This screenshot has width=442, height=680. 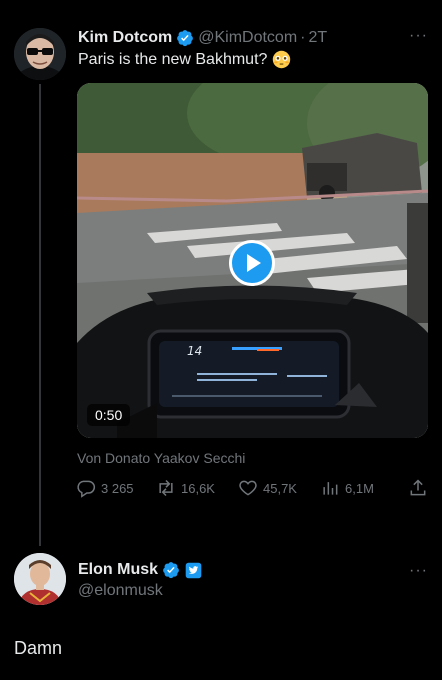 What do you see at coordinates (117, 488) in the screenshot?
I see `reply-count: 3 265` at bounding box center [117, 488].